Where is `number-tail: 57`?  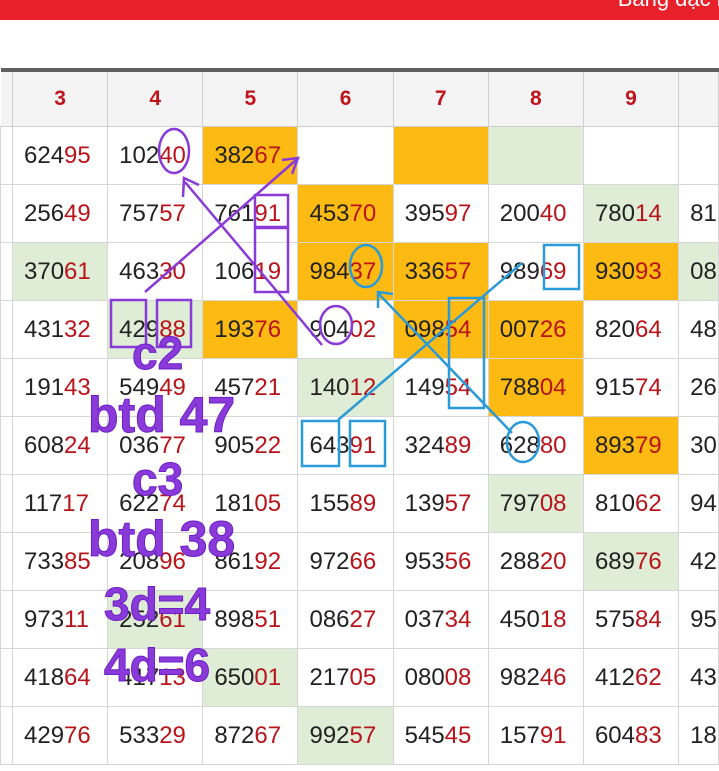 number-tail: 57 is located at coordinates (458, 503).